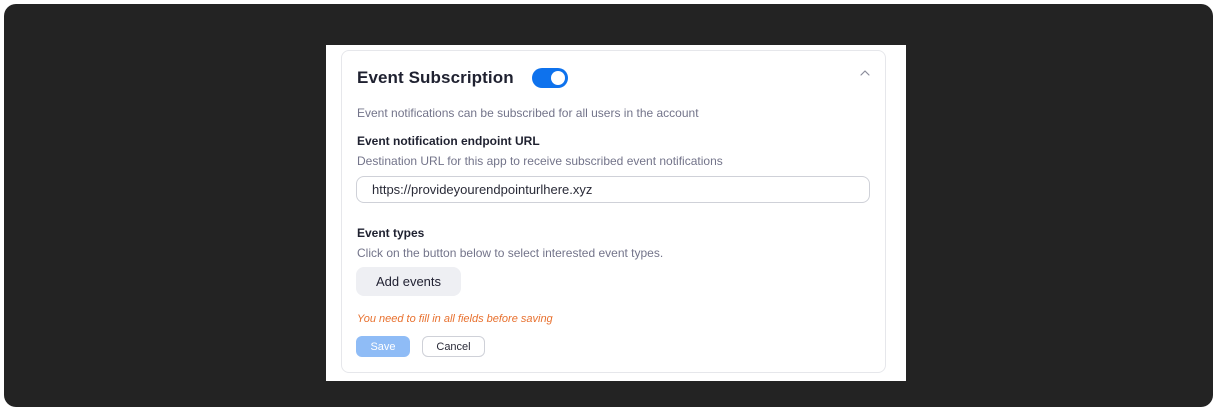 This screenshot has height=411, width=1217. I want to click on card-header: Event Subscription, so click(462, 78).